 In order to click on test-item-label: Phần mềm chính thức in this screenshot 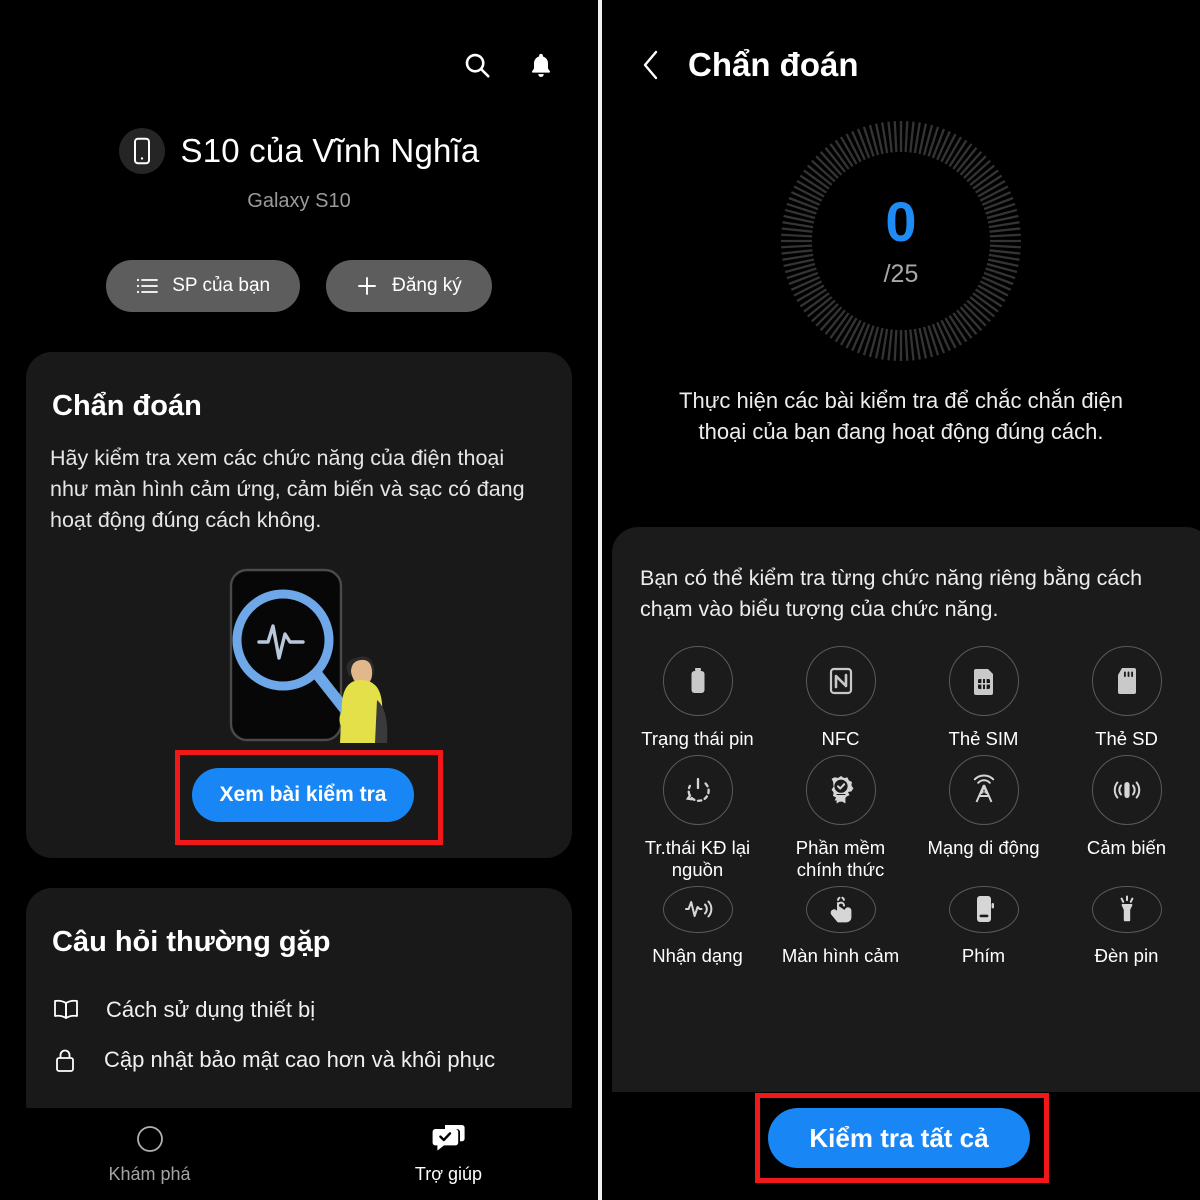, I will do `click(840, 858)`.